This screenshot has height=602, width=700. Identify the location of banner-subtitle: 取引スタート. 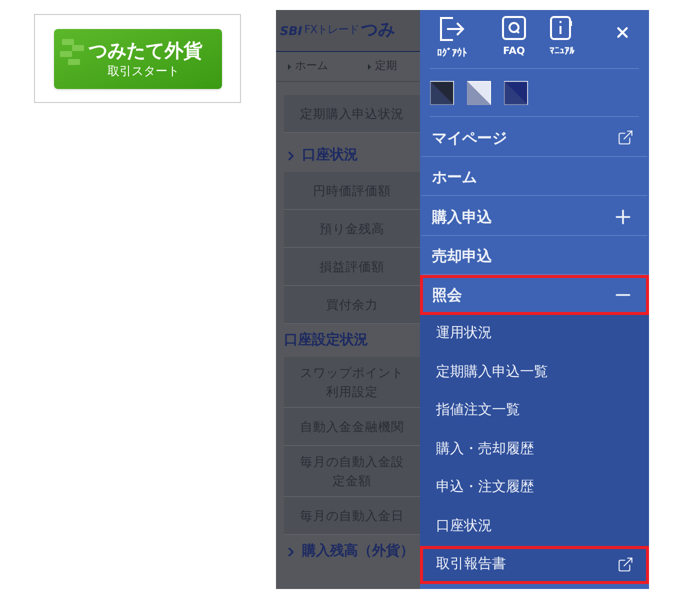
(143, 70).